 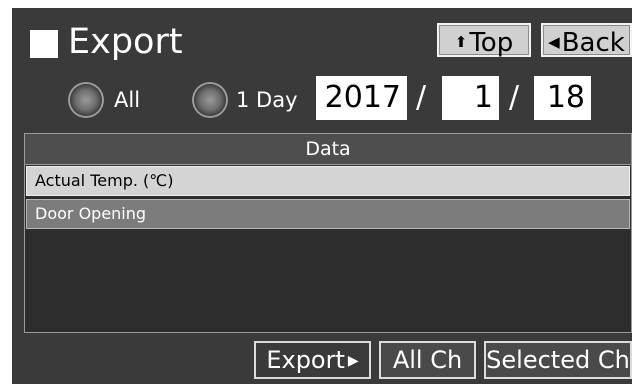 I want to click on radio-all-label: All, so click(x=127, y=100).